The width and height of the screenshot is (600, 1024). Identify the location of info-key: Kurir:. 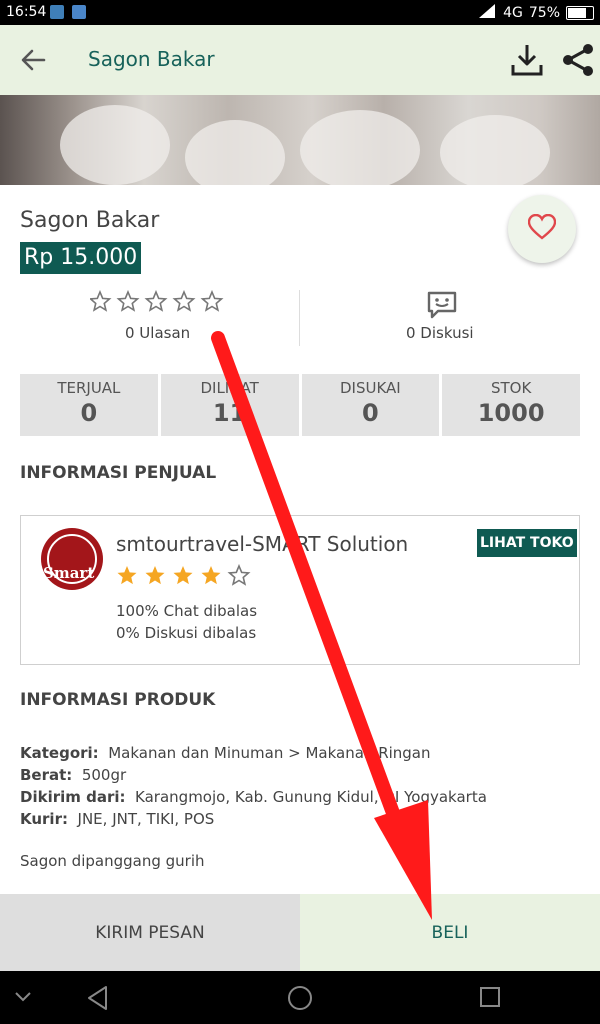
(44, 819).